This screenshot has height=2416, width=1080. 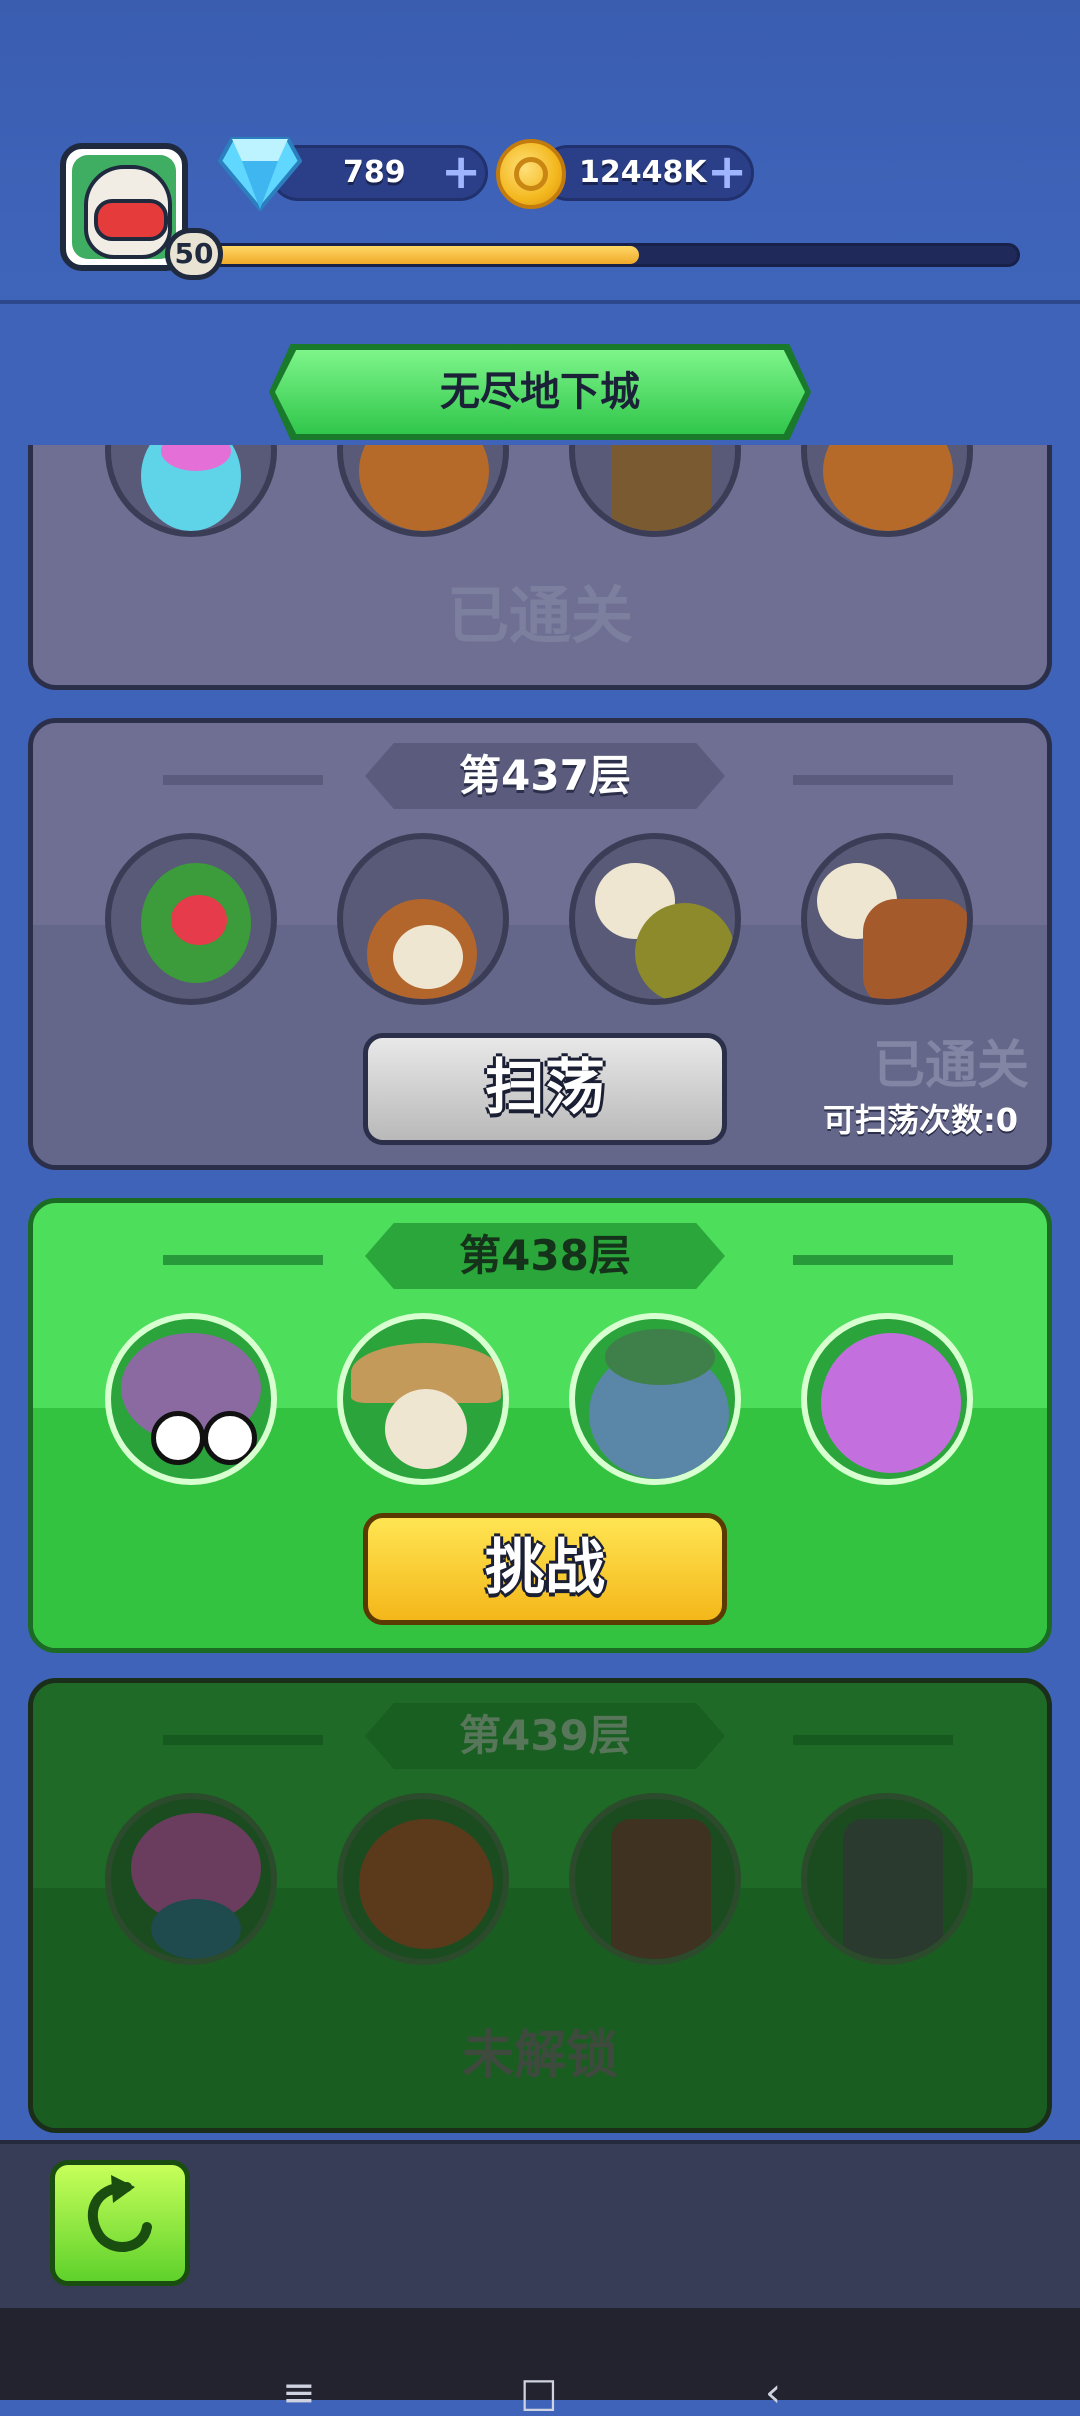 I want to click on xp-progress-fill, so click(x=426, y=255).